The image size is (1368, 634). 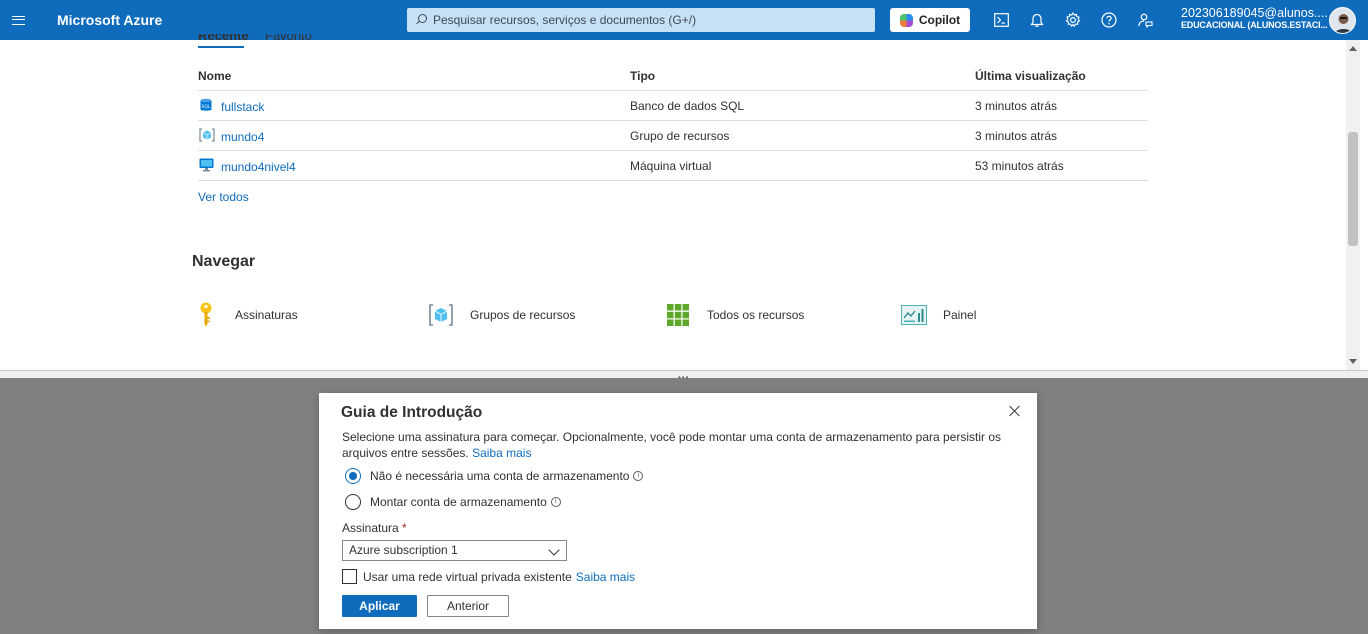 I want to click on bell-icon, so click(x=1037, y=20).